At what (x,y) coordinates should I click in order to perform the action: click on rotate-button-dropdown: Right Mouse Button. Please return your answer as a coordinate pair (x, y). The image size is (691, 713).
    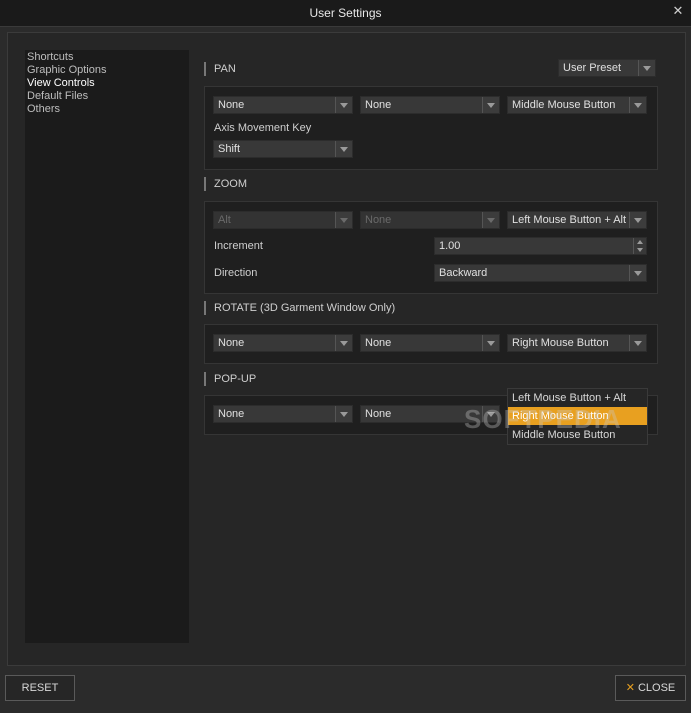
    Looking at the image, I should click on (577, 343).